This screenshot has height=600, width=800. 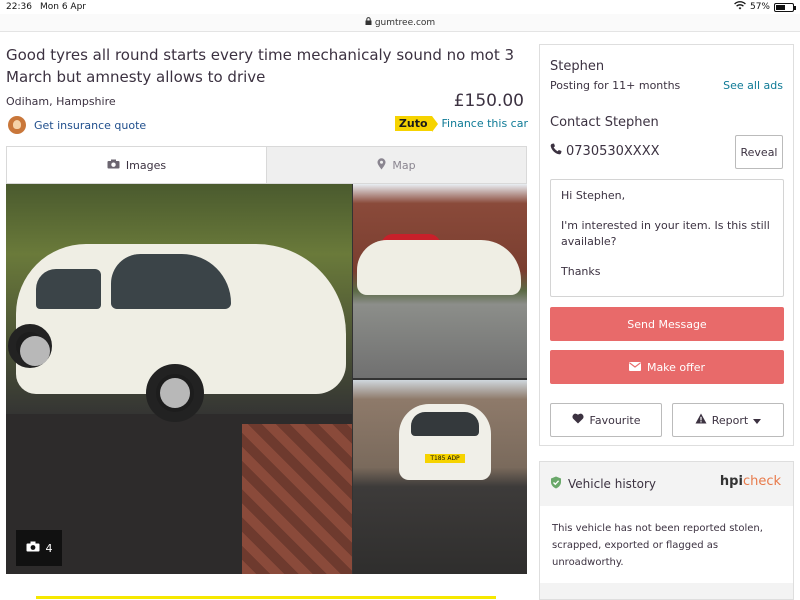 What do you see at coordinates (759, 7) in the screenshot?
I see `battery-percent: 57%` at bounding box center [759, 7].